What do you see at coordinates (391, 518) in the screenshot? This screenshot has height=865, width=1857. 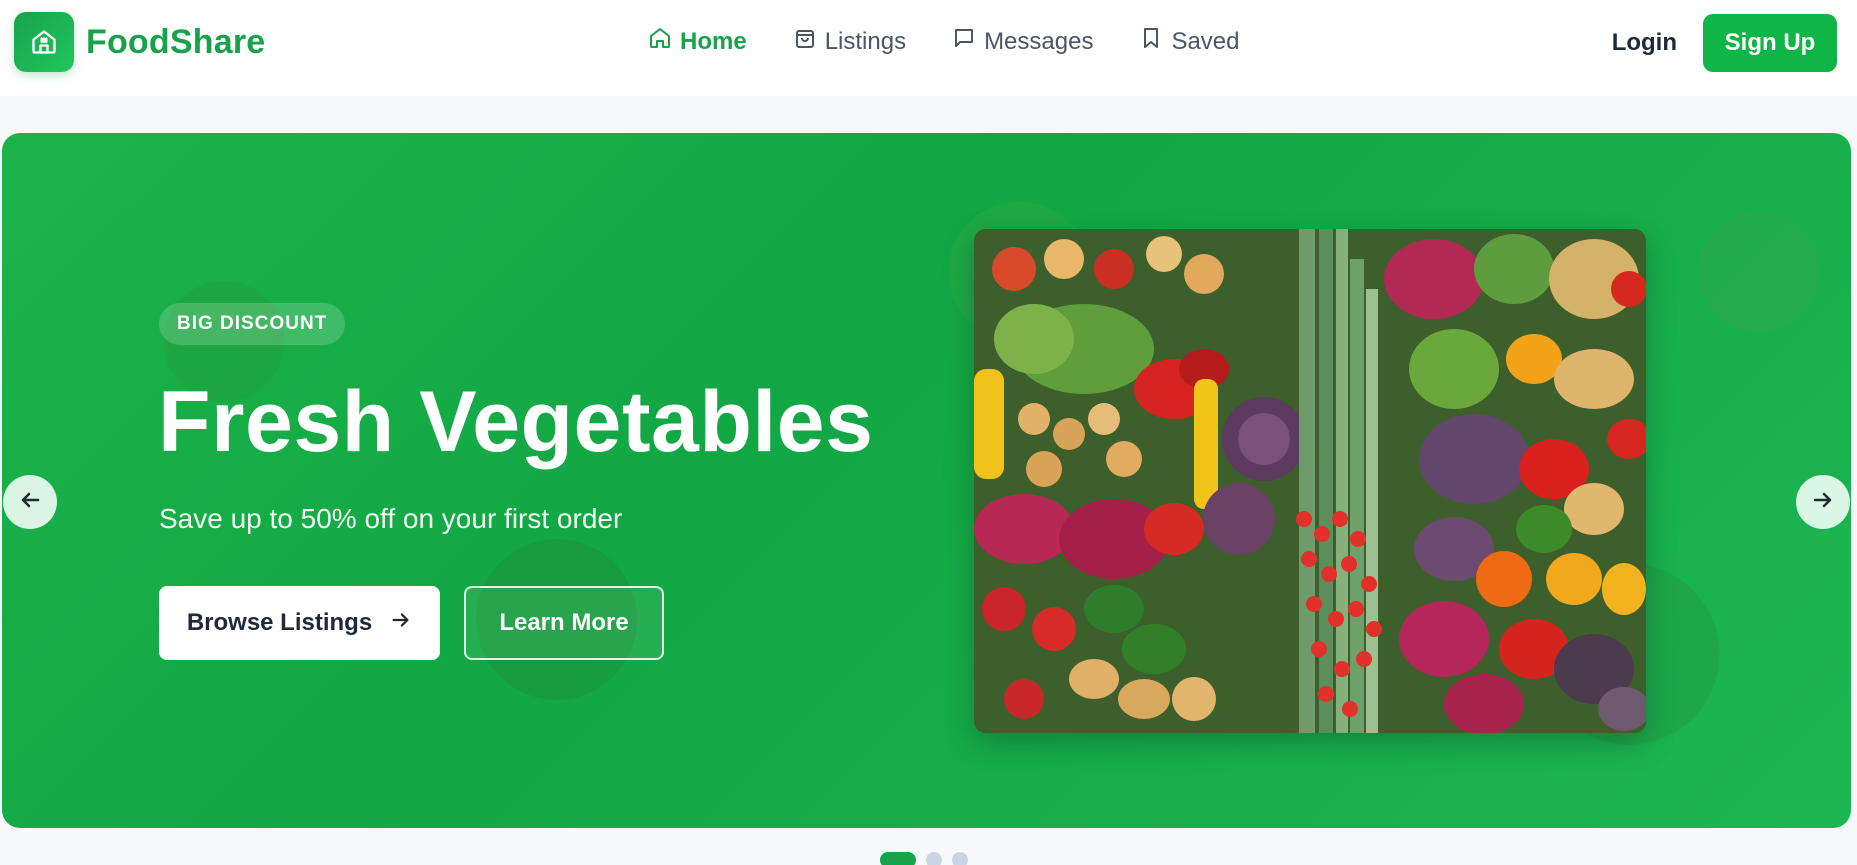 I see `hero-subtitle: Save up to 50% off on your first order` at bounding box center [391, 518].